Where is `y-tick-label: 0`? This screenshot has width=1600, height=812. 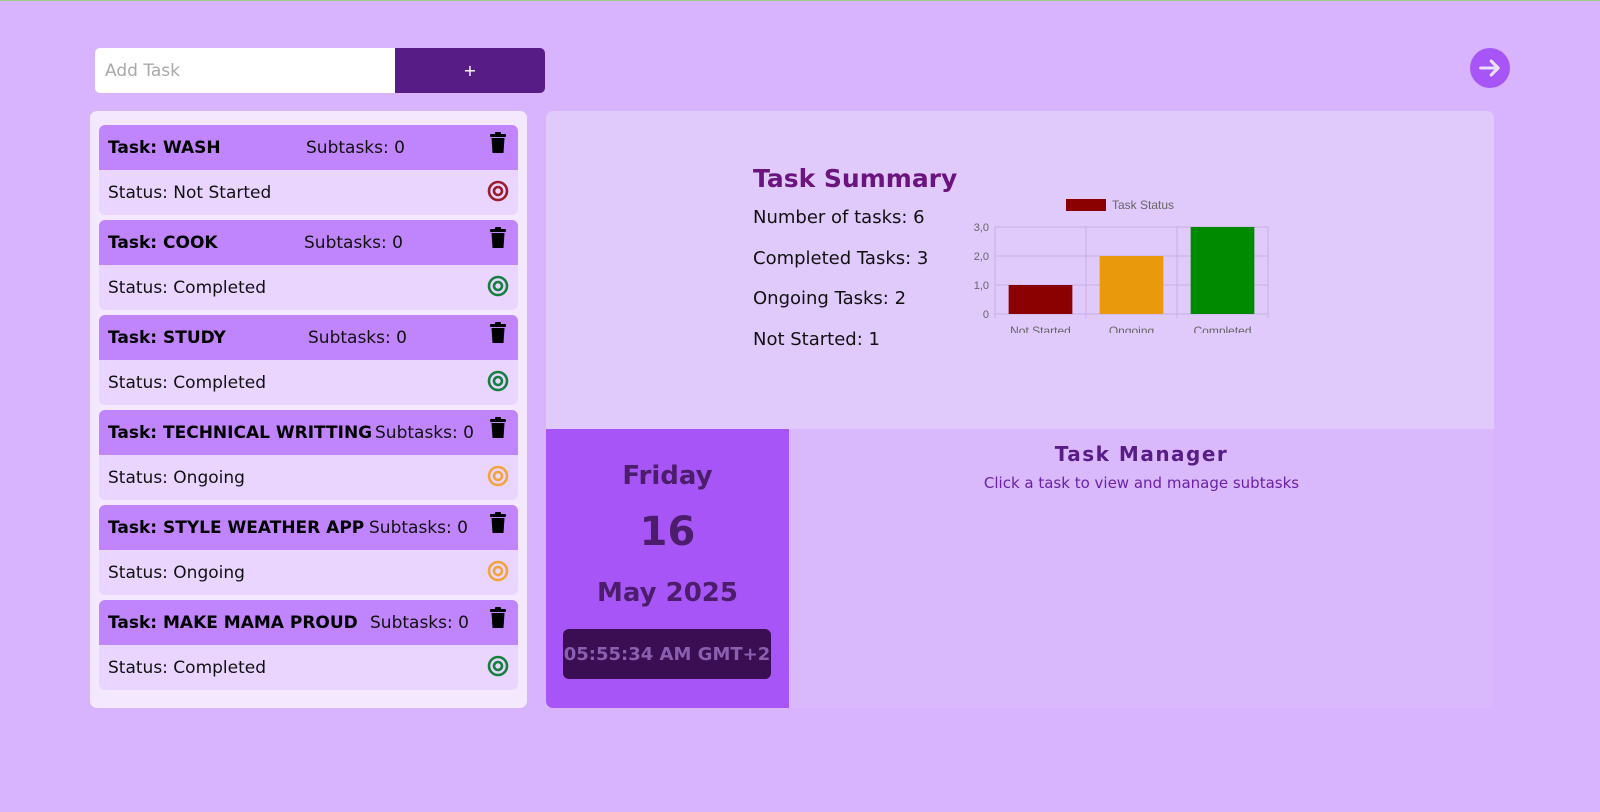
y-tick-label: 0 is located at coordinates (986, 315).